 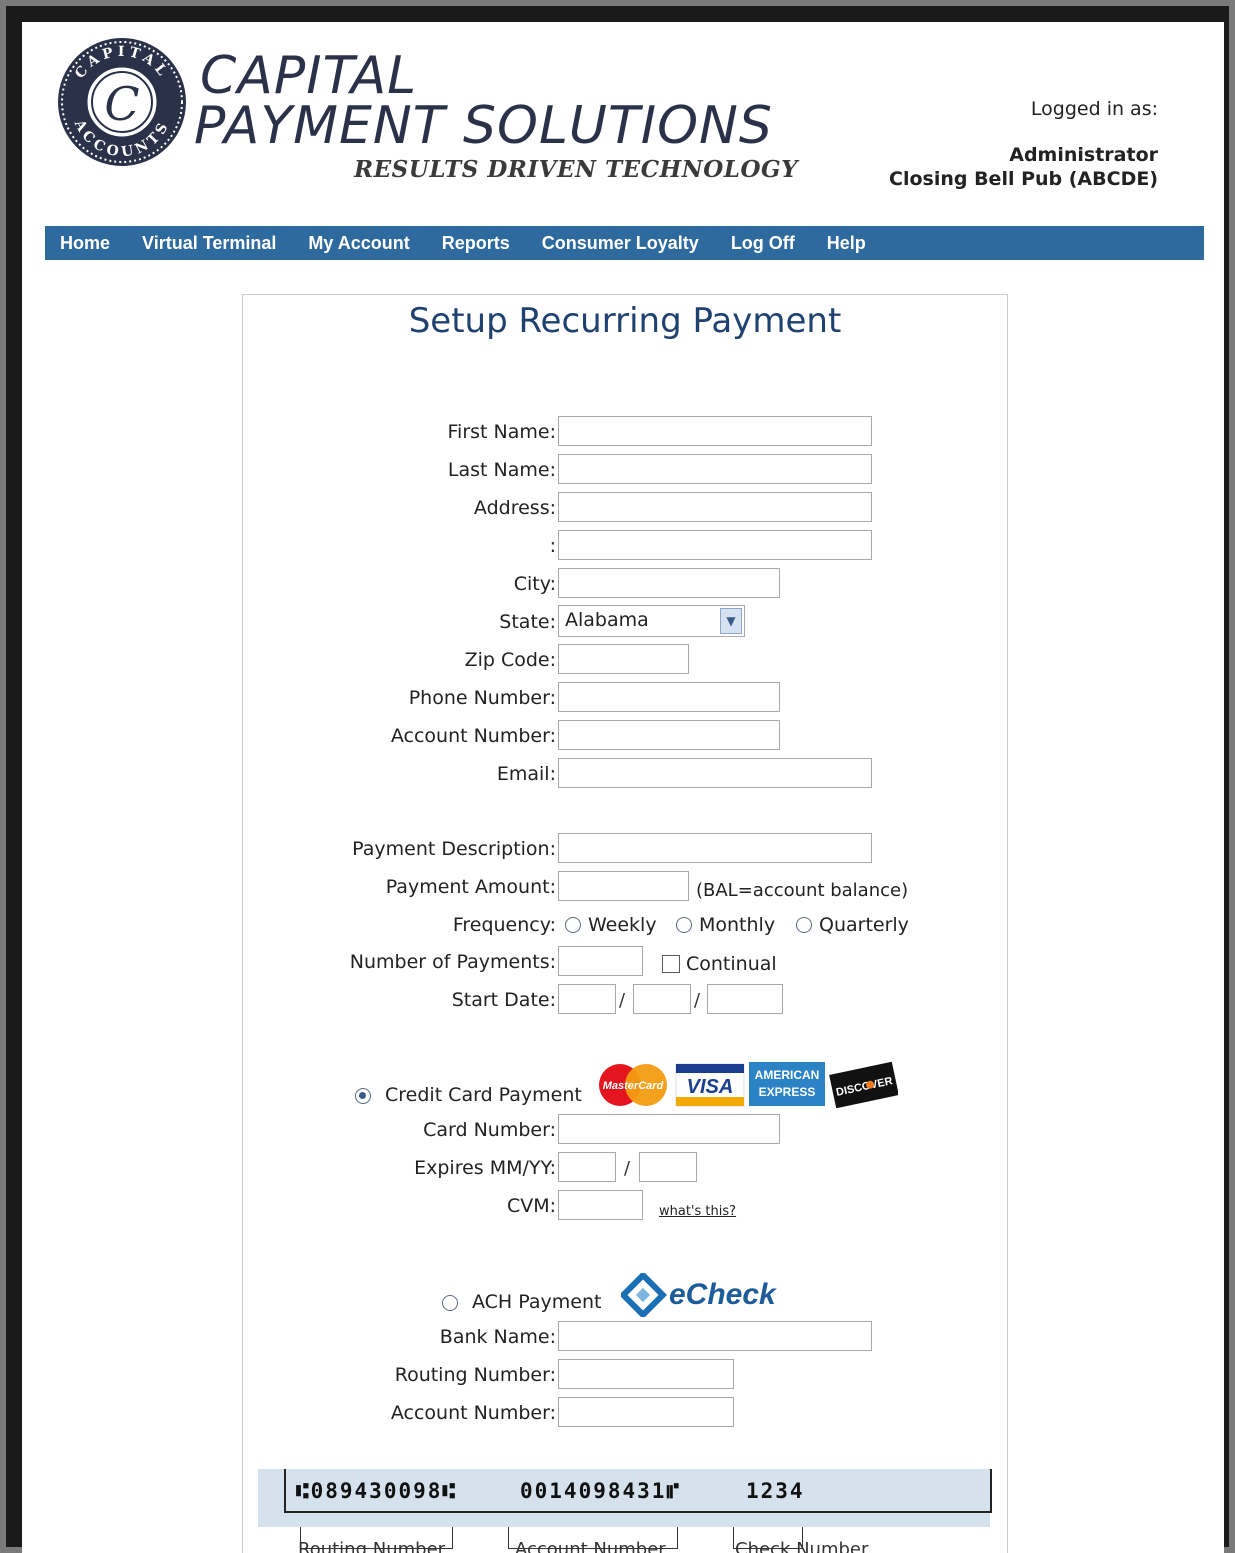 I want to click on state-select: Alabama ▼, so click(x=651, y=621).